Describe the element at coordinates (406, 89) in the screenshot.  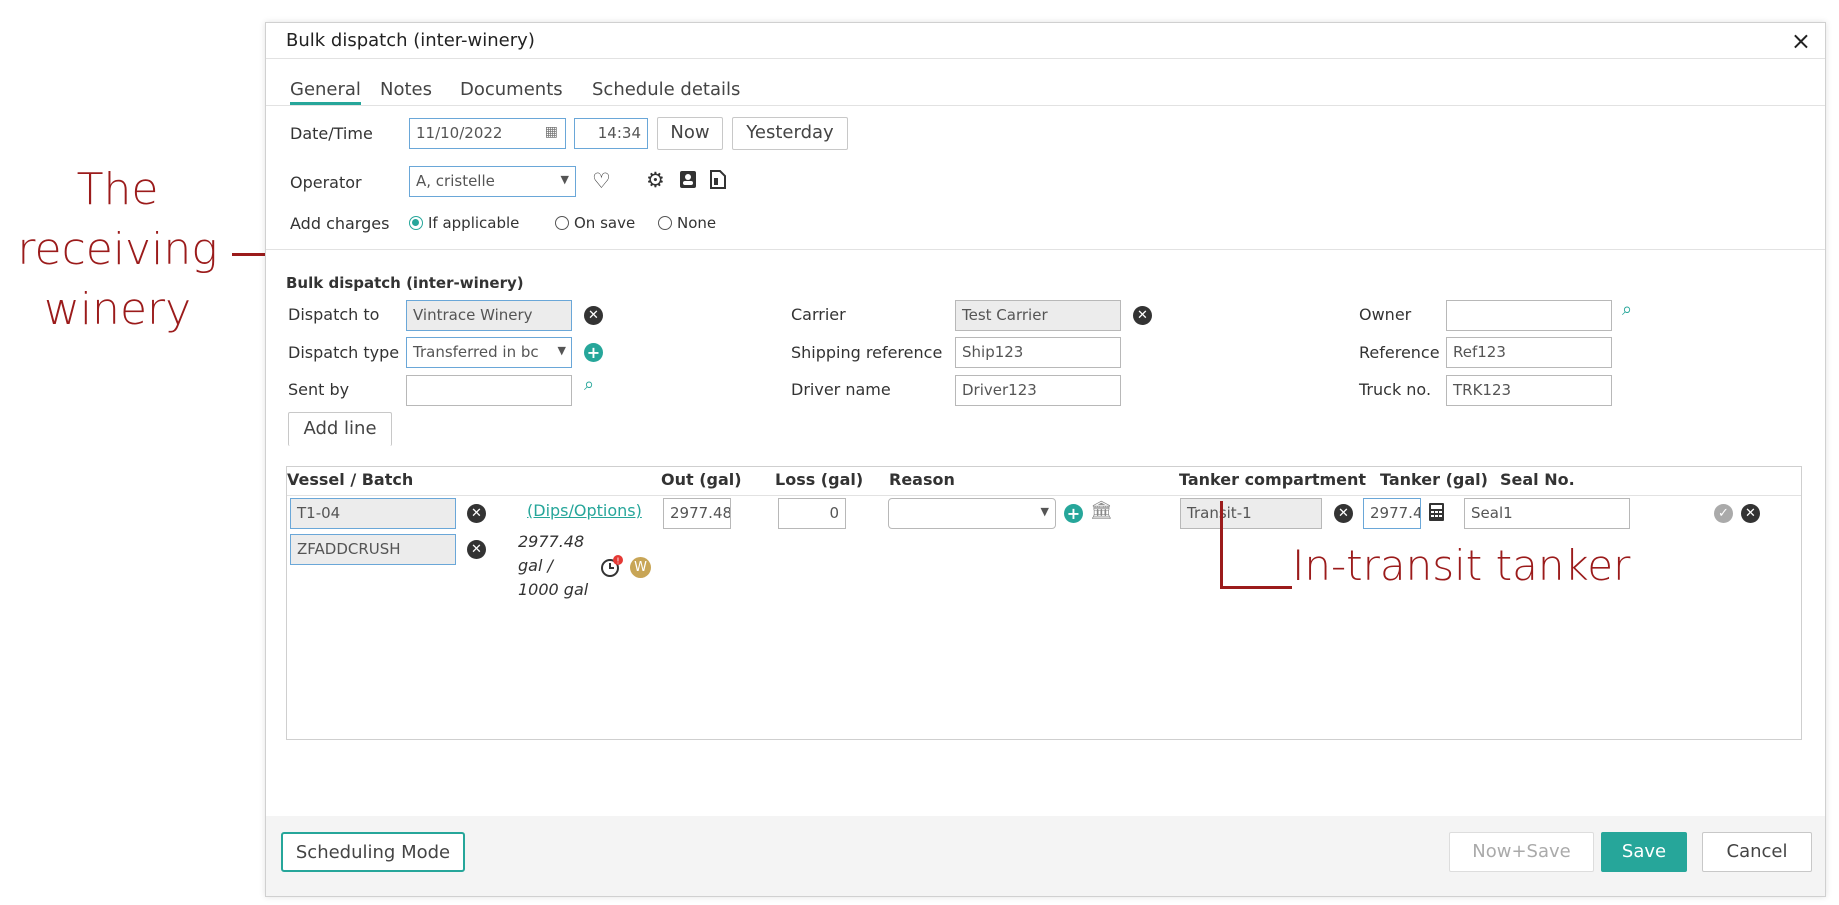
I see `tab-notes: Notes` at that location.